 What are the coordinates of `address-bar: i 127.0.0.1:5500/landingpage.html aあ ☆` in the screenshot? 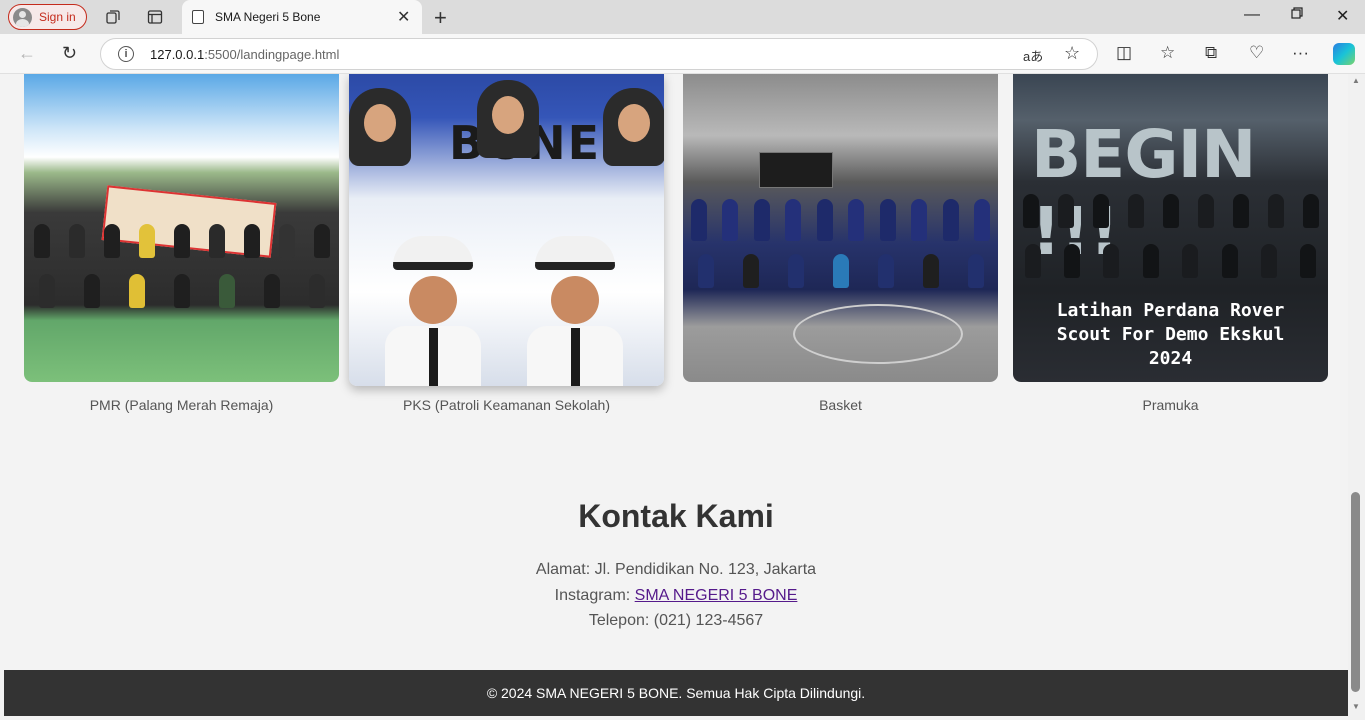 It's located at (599, 54).